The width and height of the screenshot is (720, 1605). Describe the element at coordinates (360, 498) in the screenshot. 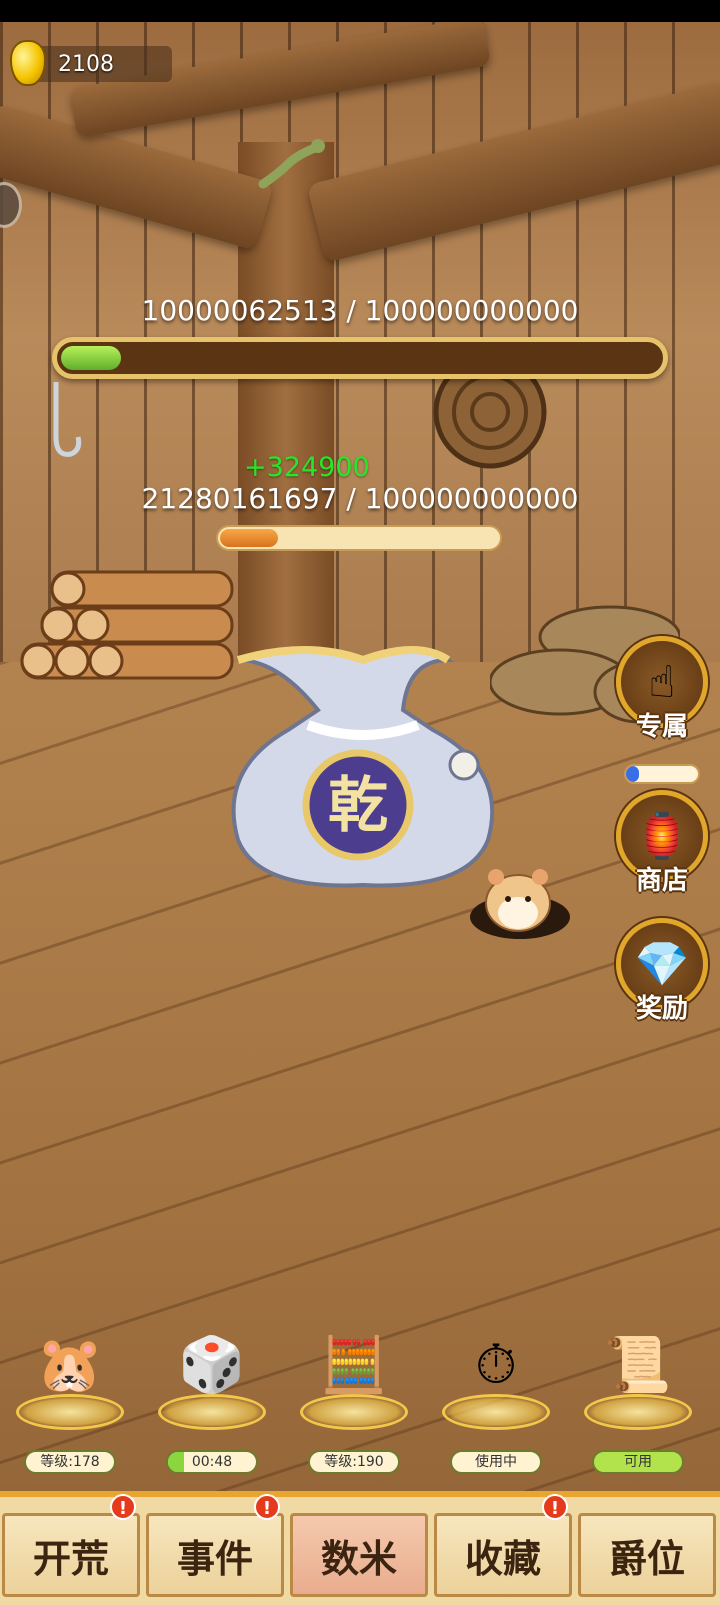

I see `sub-progress-label: 21280161697 / 100000000000` at that location.